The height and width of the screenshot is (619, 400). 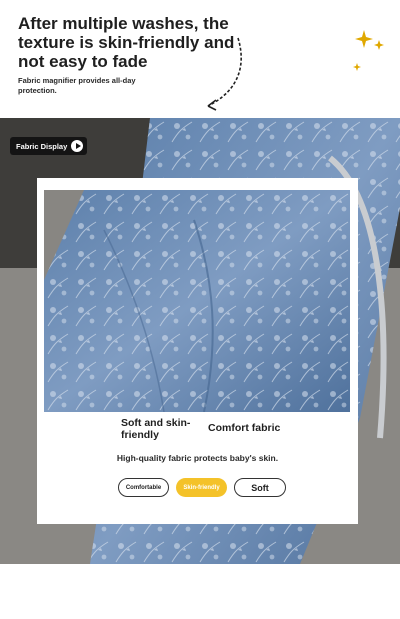 I want to click on play-icon, so click(x=77, y=146).